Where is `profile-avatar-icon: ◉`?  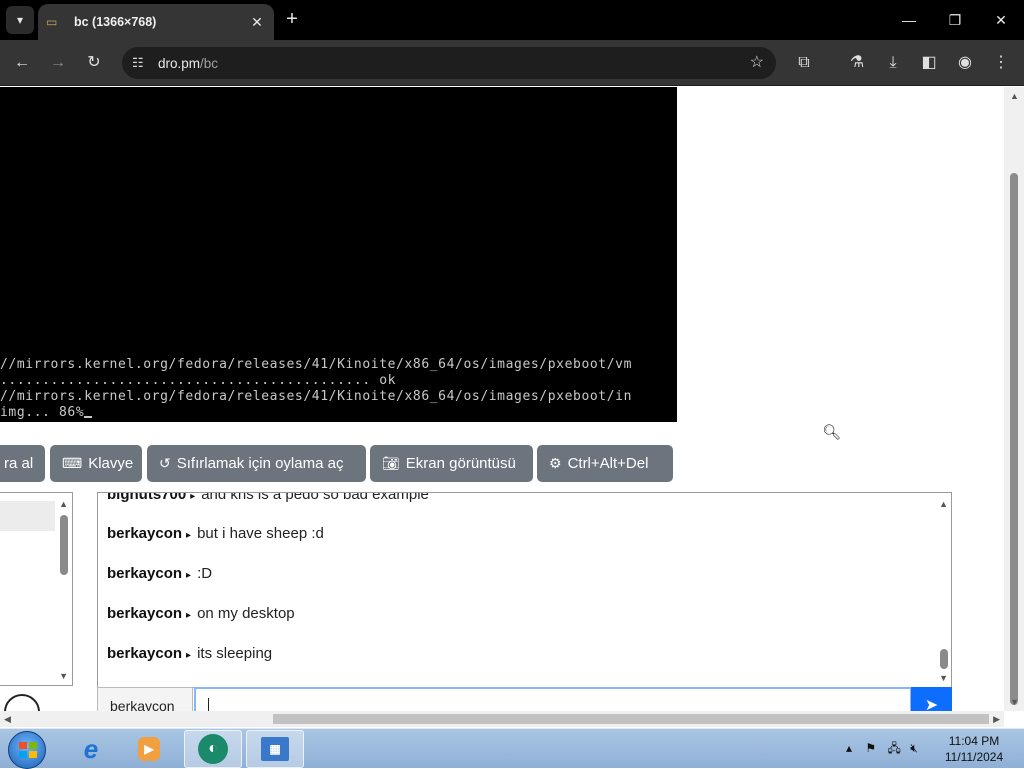 profile-avatar-icon: ◉ is located at coordinates (965, 63).